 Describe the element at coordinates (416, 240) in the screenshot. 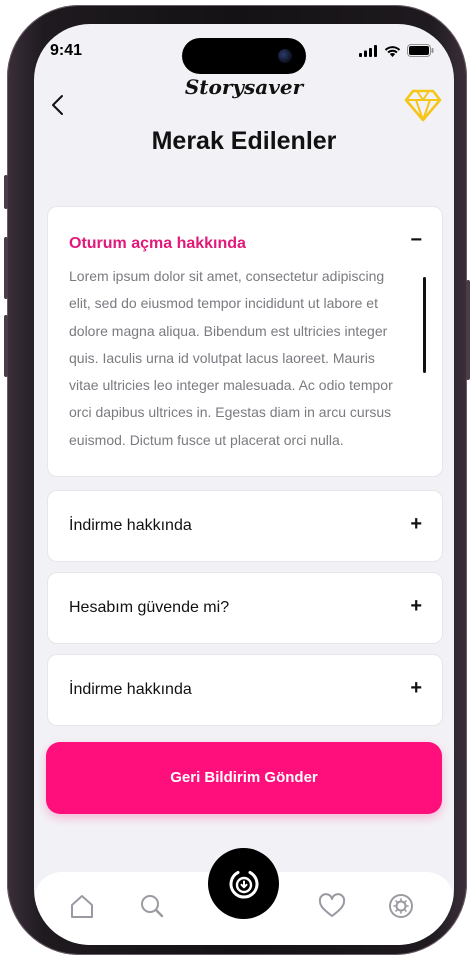

I see `collapse-icon: −` at that location.